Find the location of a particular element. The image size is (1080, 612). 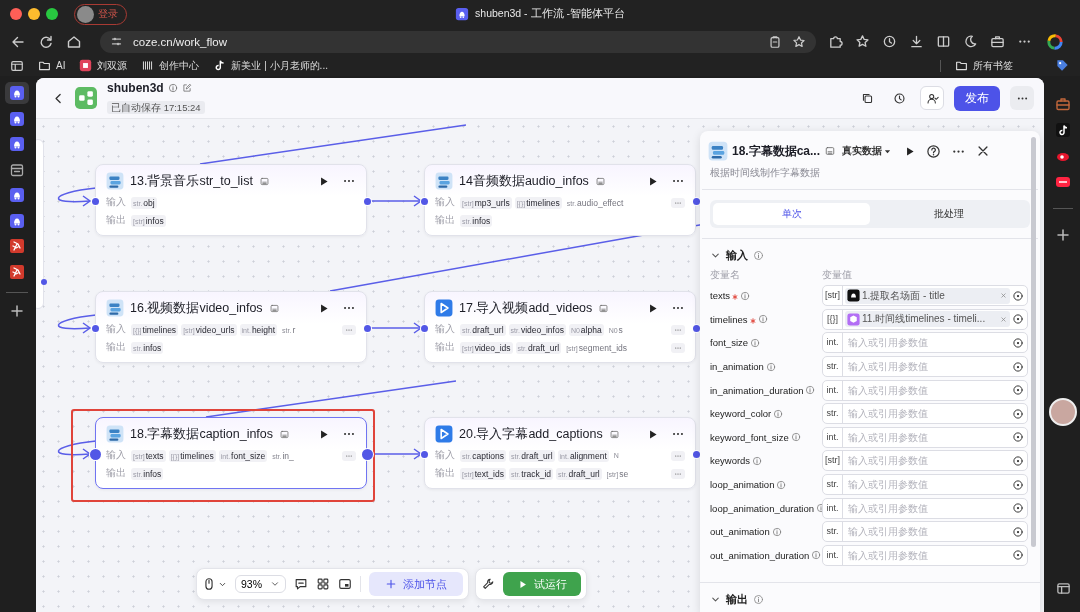

bookmark: AI is located at coordinates (52, 65).